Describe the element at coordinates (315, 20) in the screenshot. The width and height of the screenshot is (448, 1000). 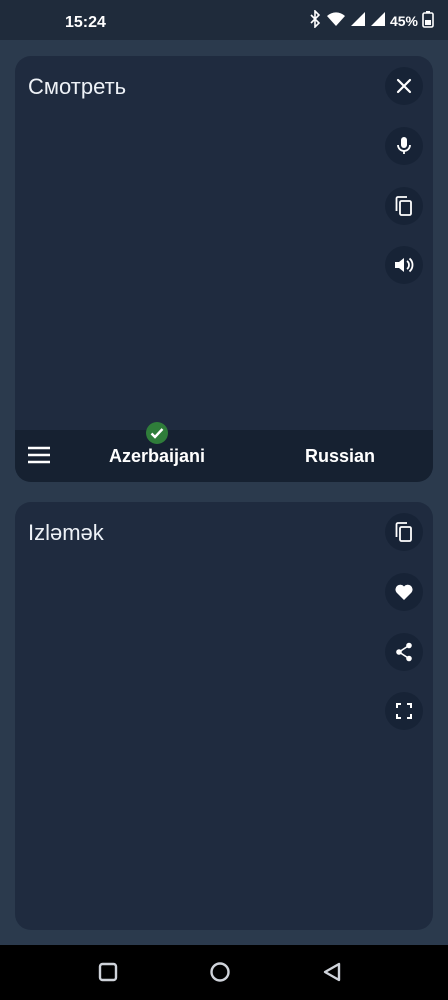
I see `bluetooth-icon` at that location.